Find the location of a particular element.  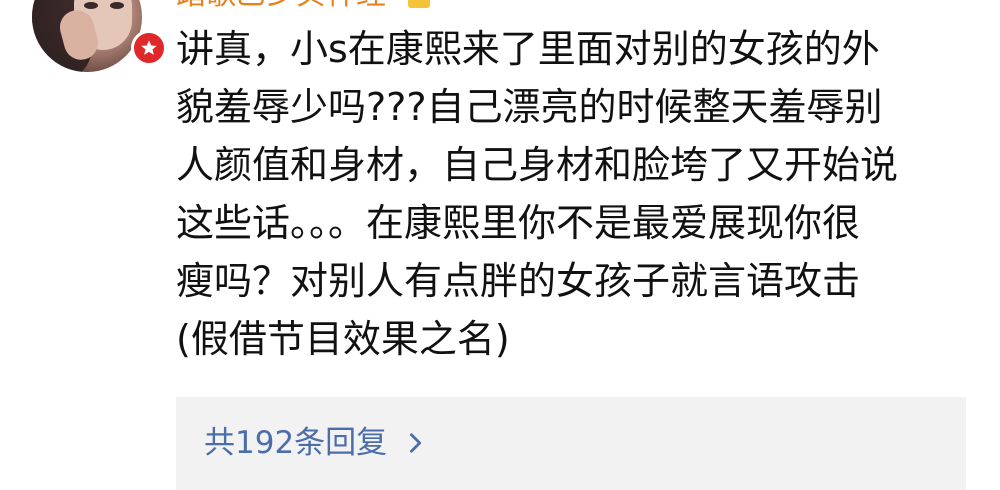

crown-icon is located at coordinates (419, 4).